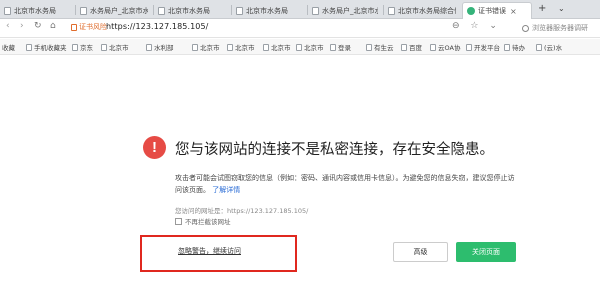 The height and width of the screenshot is (293, 600). I want to click on visited-url-text: 您访问的网址是：https://123.127.185.105/, so click(242, 211).